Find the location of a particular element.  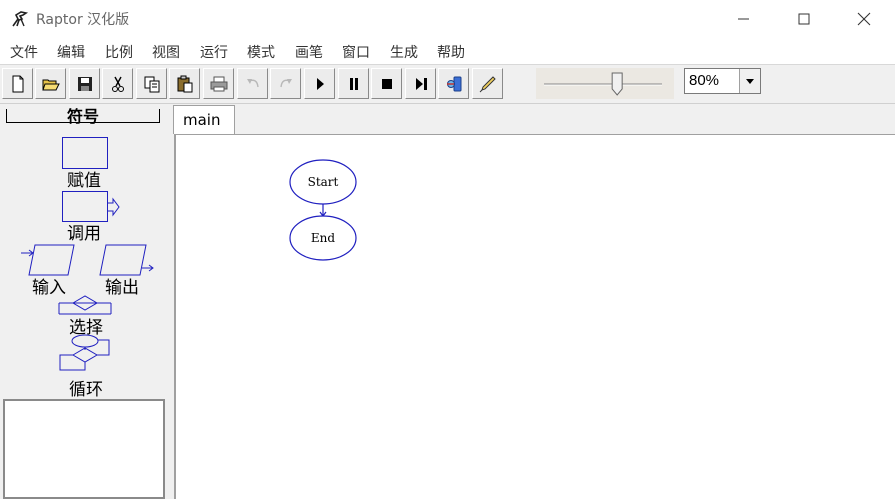

open-folder-icon is located at coordinates (51, 85).